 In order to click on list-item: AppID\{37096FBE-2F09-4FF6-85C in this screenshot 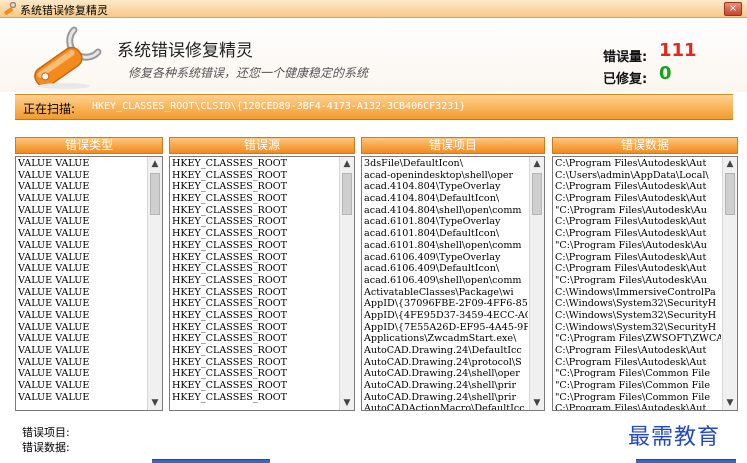, I will do `click(446, 304)`.